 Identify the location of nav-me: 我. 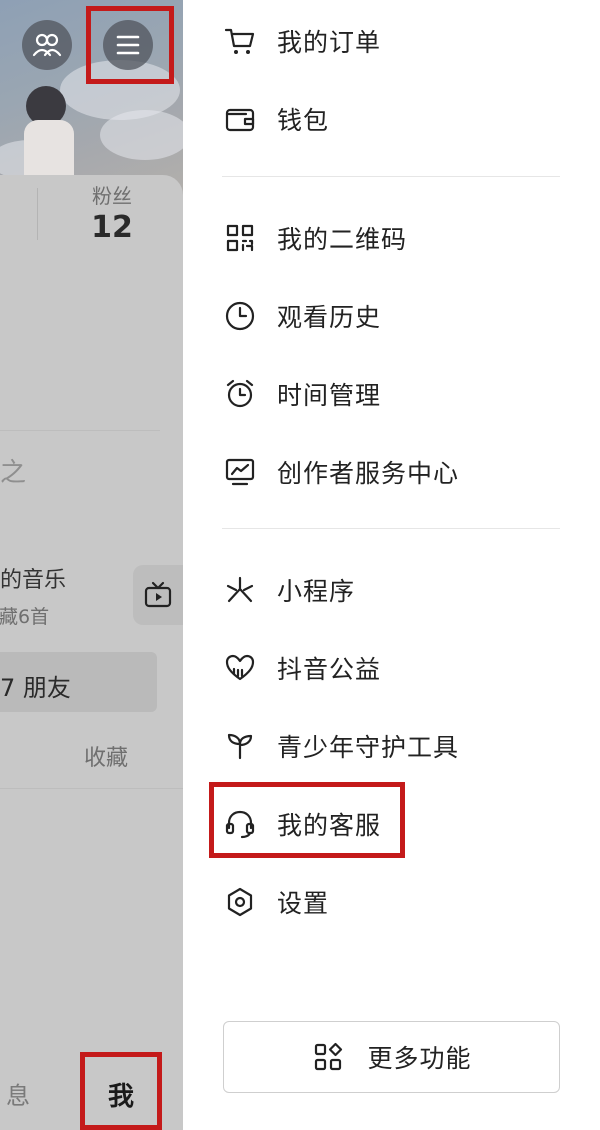
(121, 1094).